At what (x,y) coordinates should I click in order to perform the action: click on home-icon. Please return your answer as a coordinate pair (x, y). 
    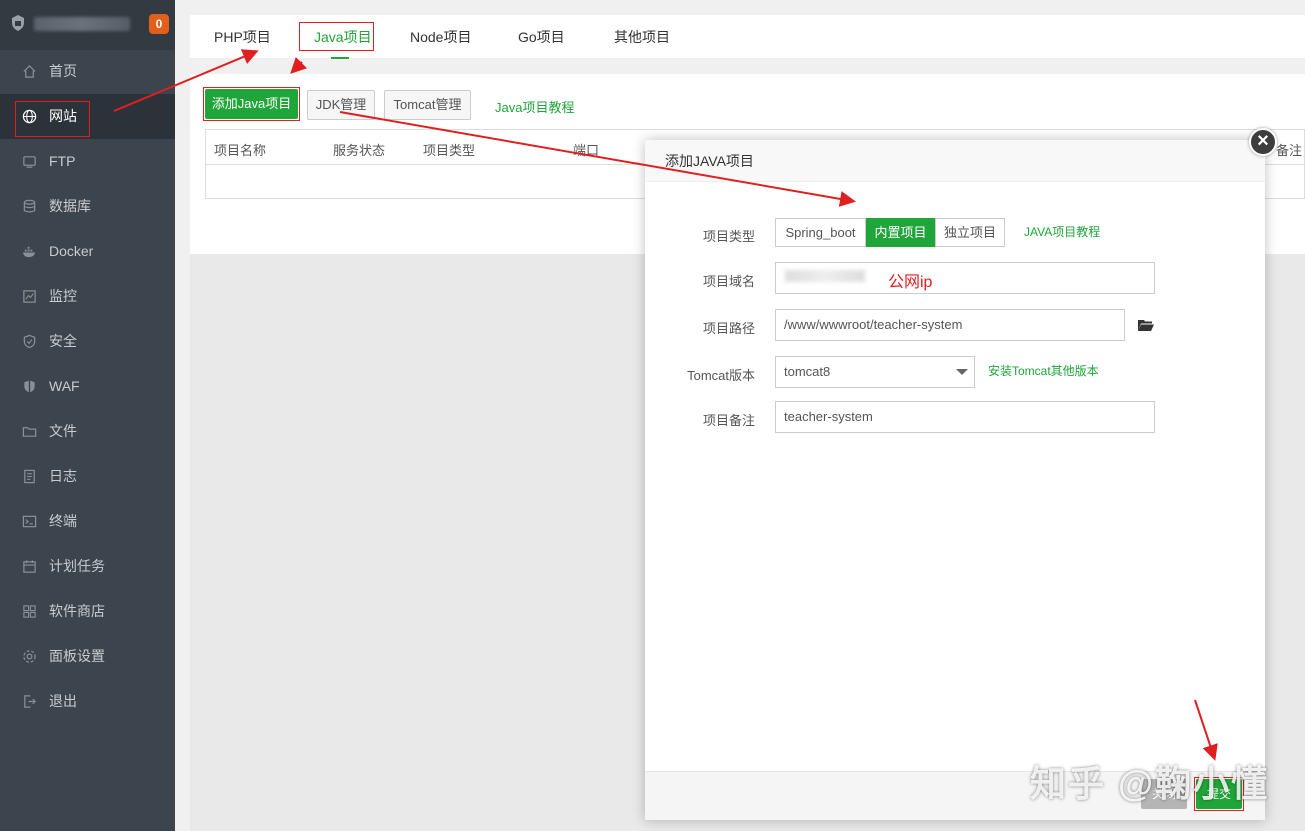
    Looking at the image, I should click on (29, 71).